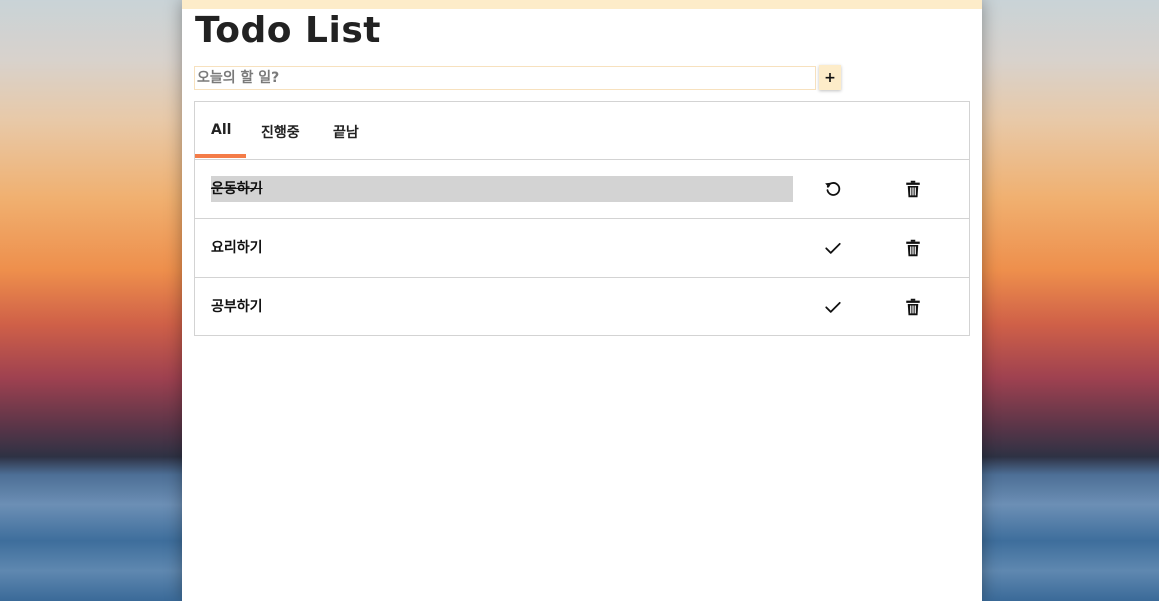 The width and height of the screenshot is (1159, 601). Describe the element at coordinates (237, 248) in the screenshot. I see `task-text: 요리하기` at that location.